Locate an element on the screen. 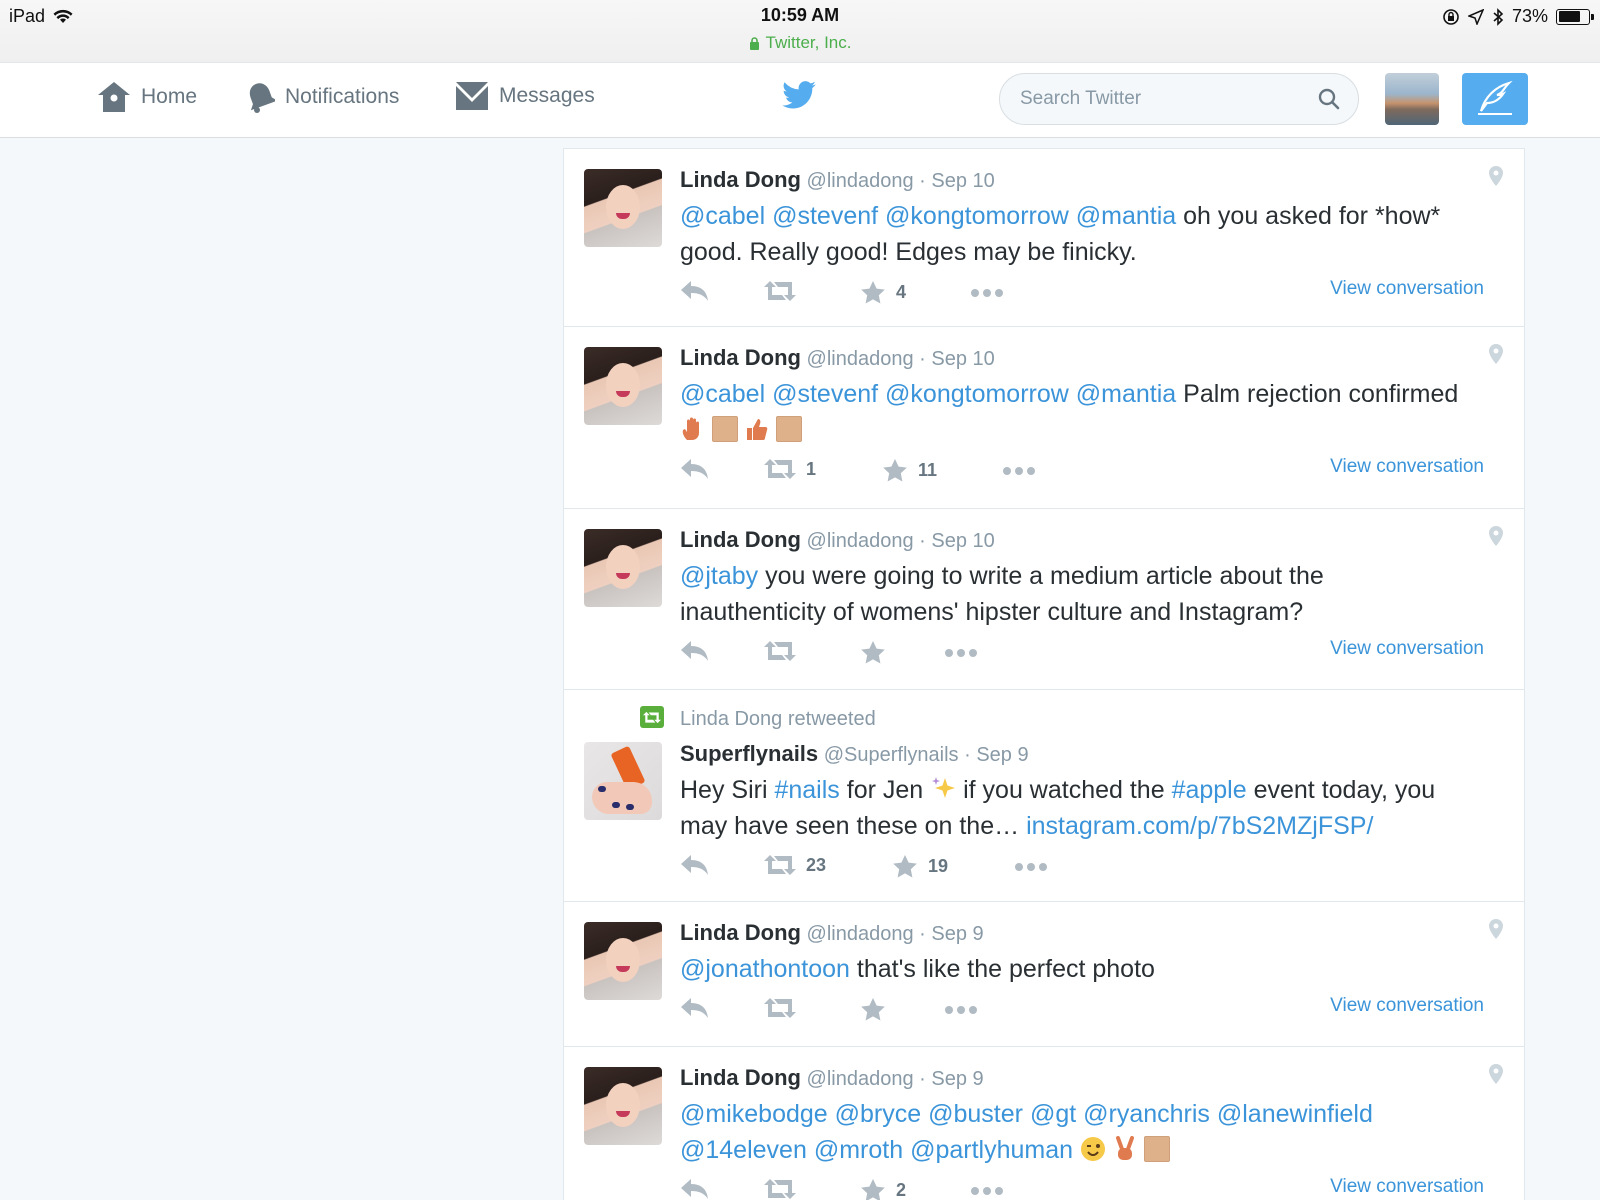 This screenshot has height=1200, width=1600. mention-link: @mroth is located at coordinates (858, 1150).